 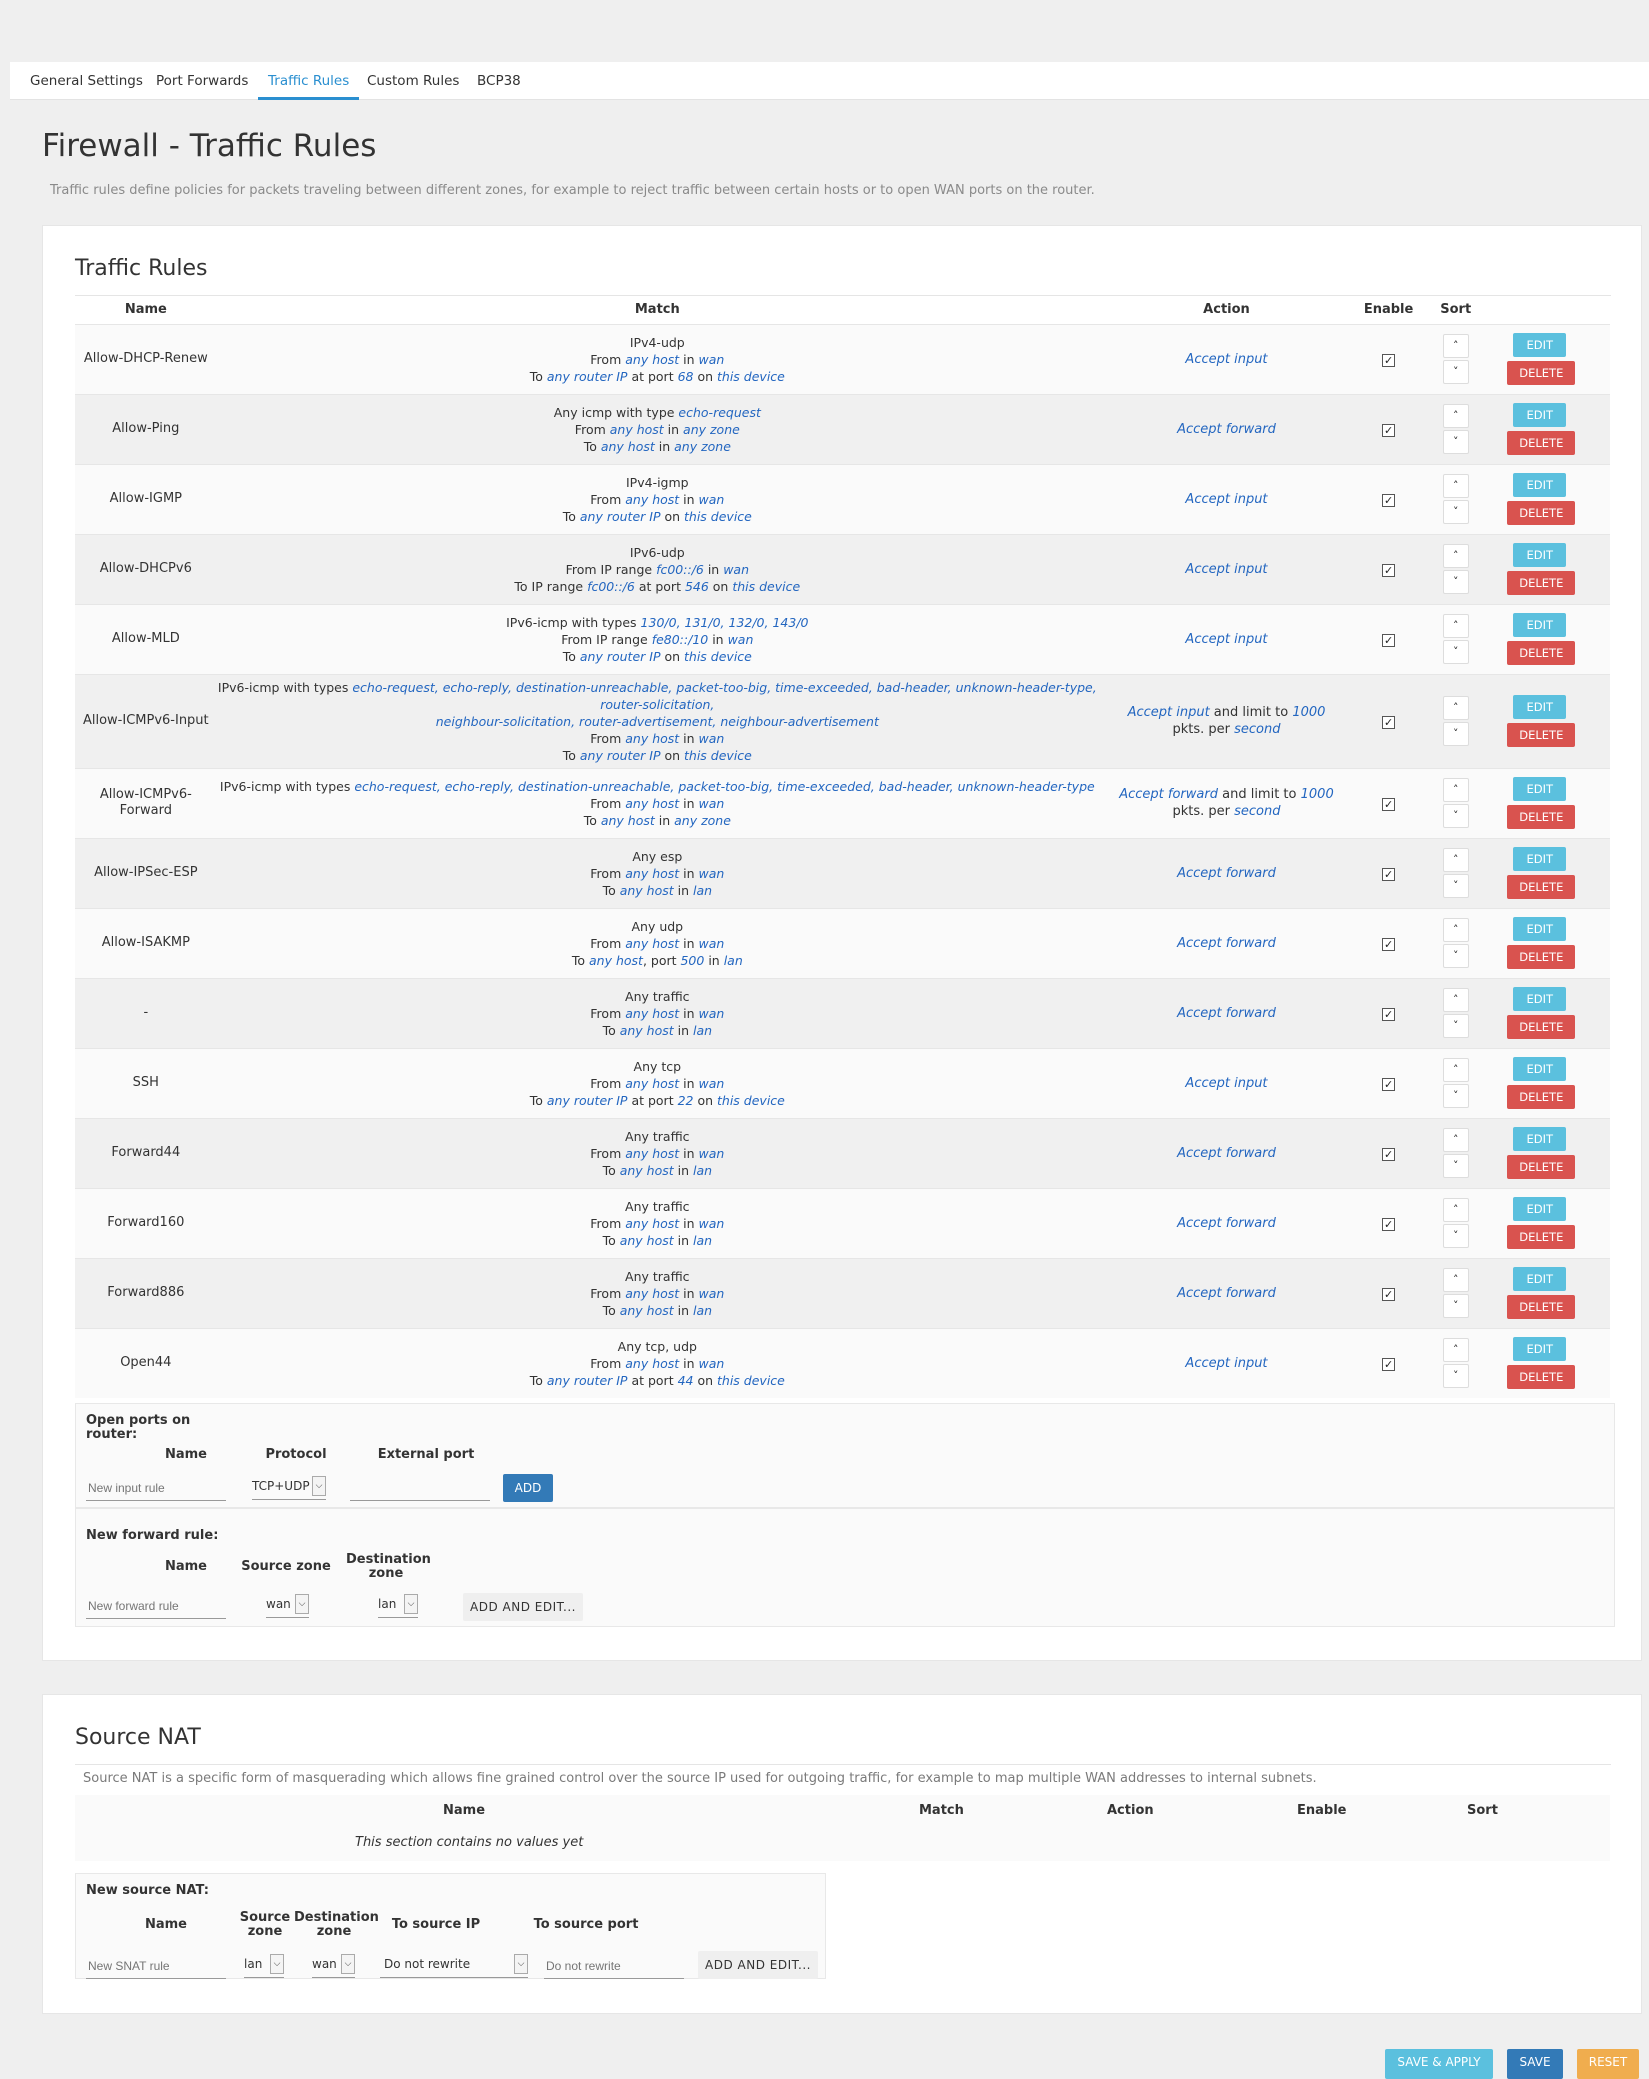 I want to click on tab-general-settings: General Settings, so click(x=86, y=81).